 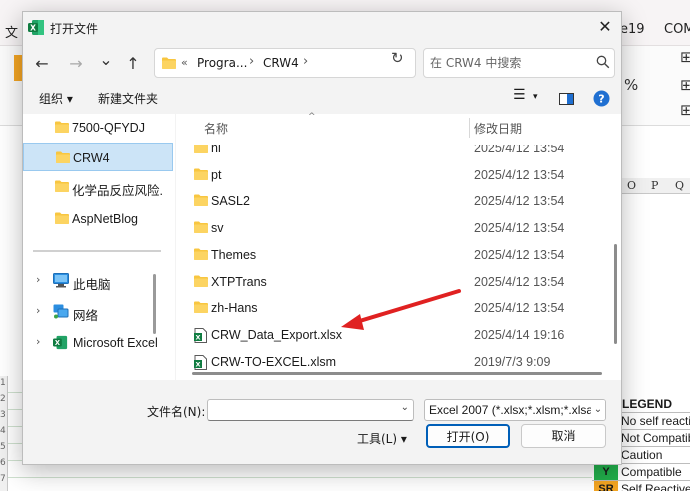 What do you see at coordinates (217, 228) in the screenshot?
I see `file-name: sv` at bounding box center [217, 228].